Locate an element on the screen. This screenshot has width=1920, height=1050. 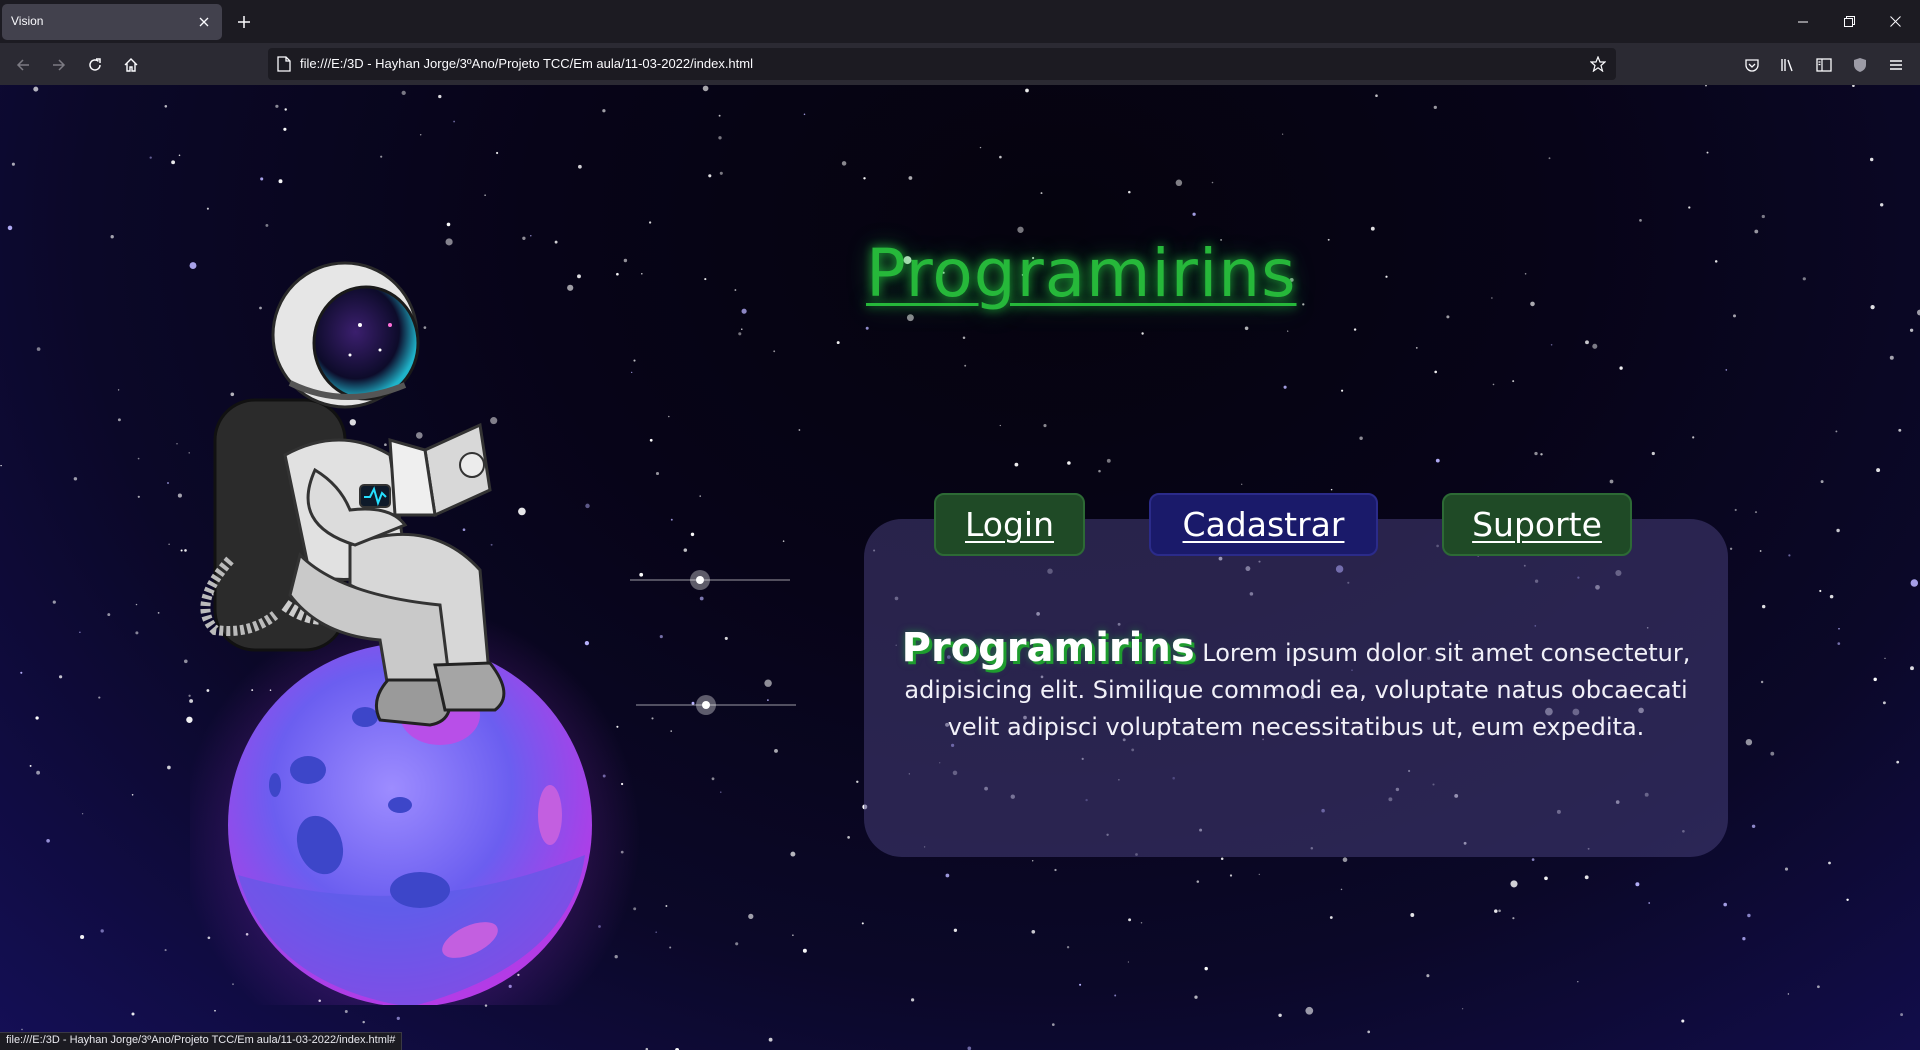
menu-icon is located at coordinates (1896, 65).